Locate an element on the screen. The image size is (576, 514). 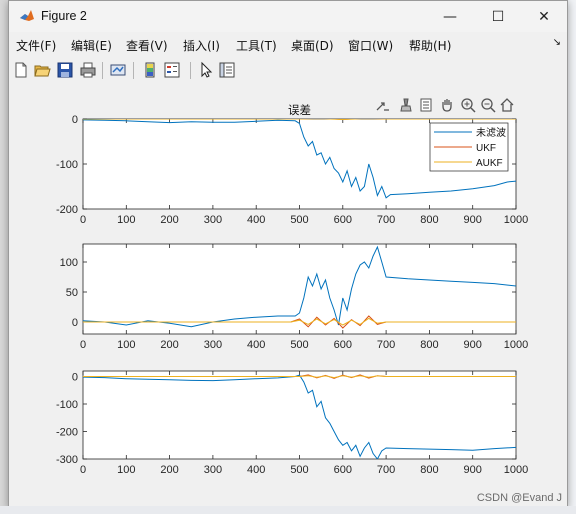
title-bar: Figure 2 — ☐ ✕ is located at coordinates (288, 16).